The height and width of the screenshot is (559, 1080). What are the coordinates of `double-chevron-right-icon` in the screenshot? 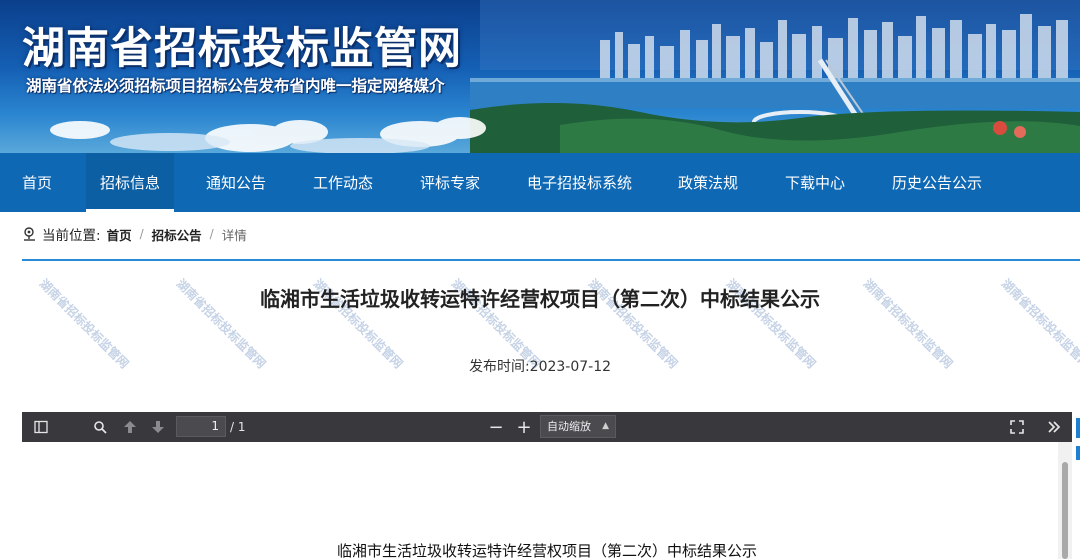 It's located at (1054, 427).